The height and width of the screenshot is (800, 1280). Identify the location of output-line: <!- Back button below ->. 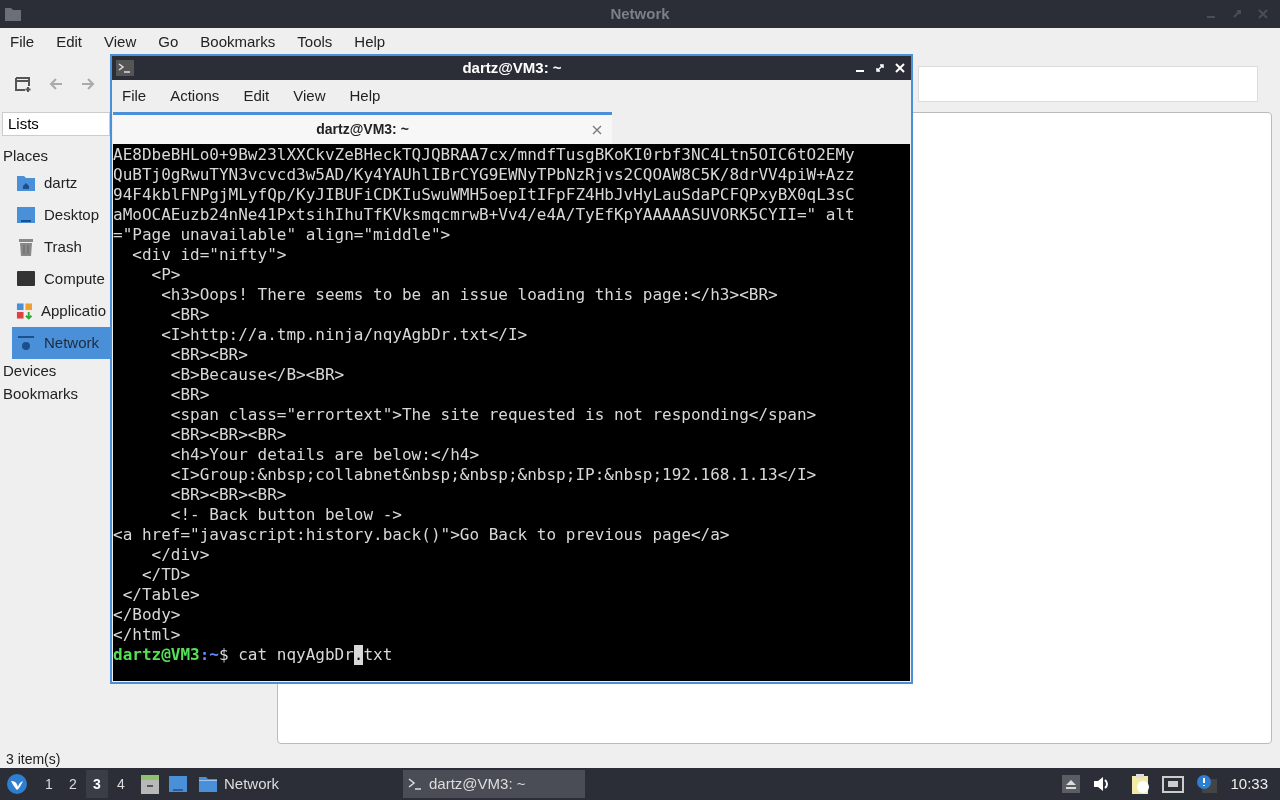
(286, 515).